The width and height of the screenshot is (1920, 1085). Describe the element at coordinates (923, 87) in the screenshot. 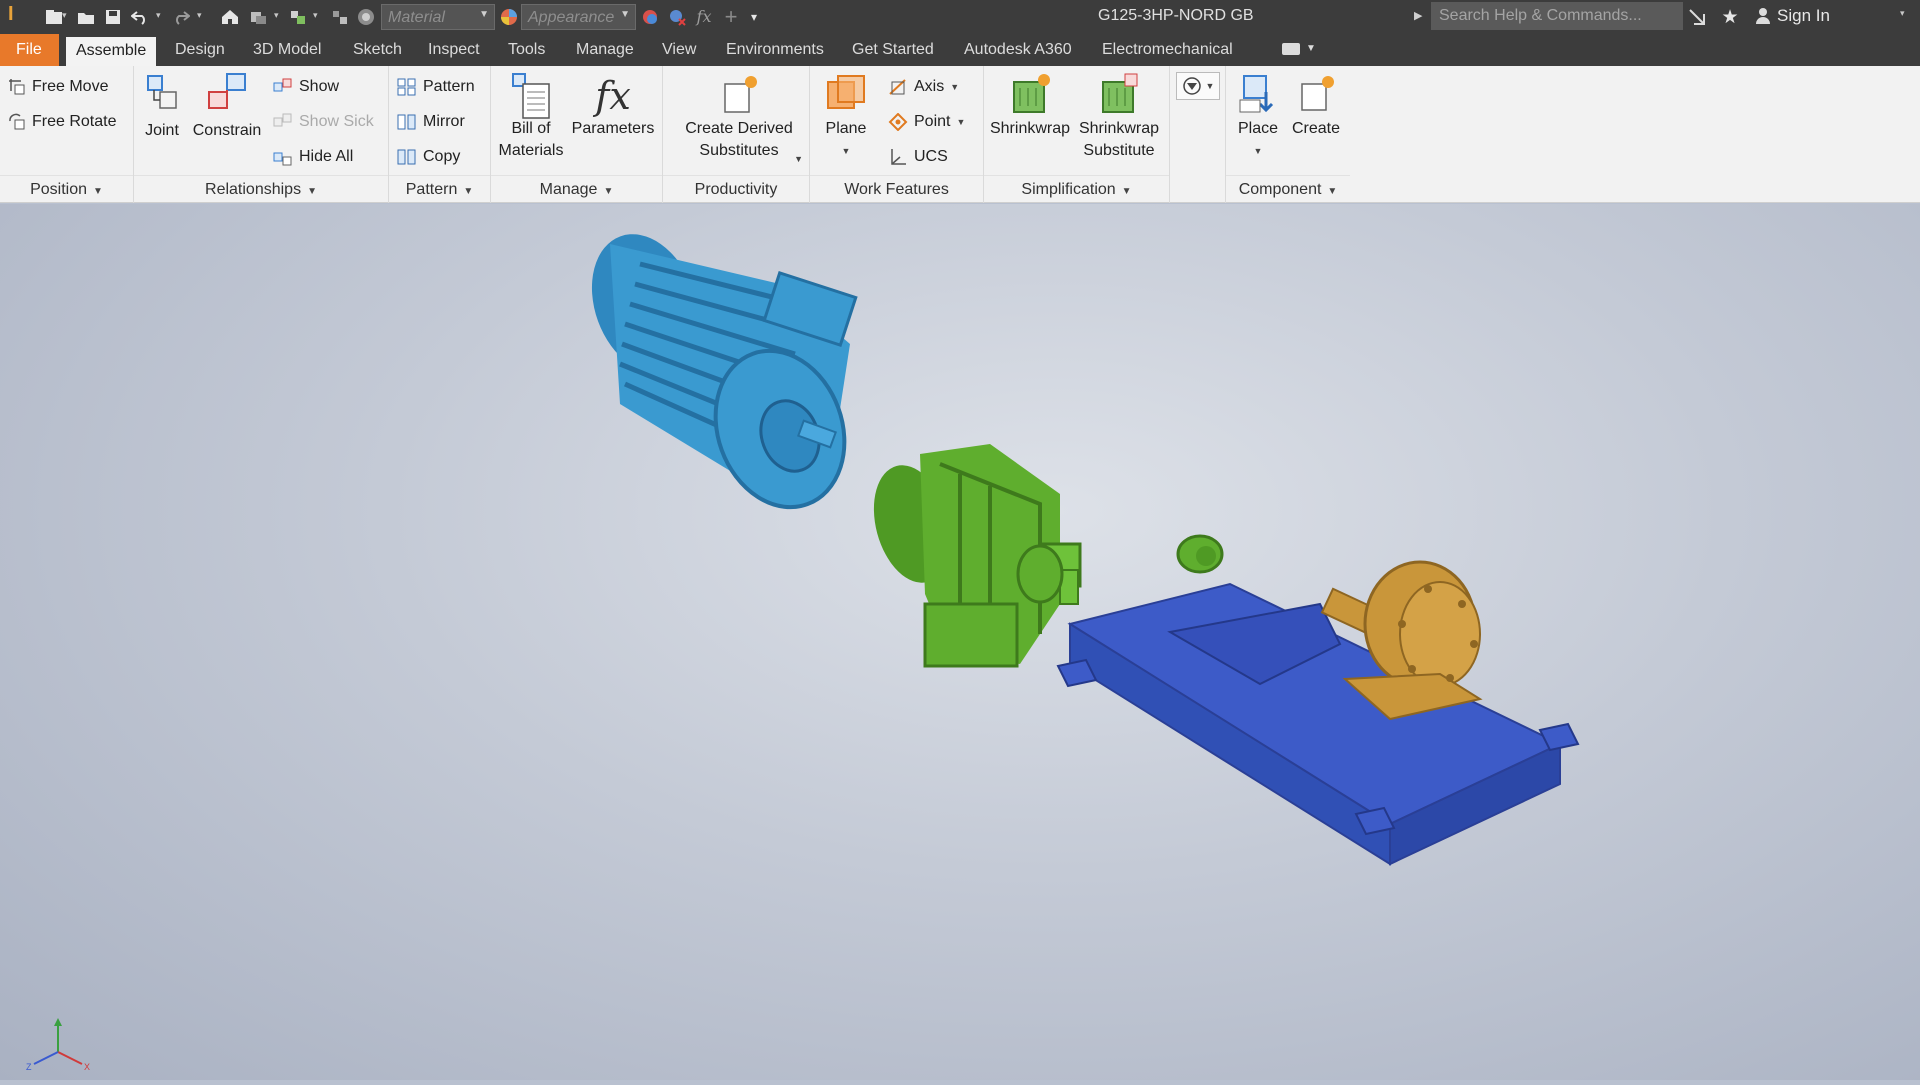

I see `axis-button: Axis ▼` at that location.